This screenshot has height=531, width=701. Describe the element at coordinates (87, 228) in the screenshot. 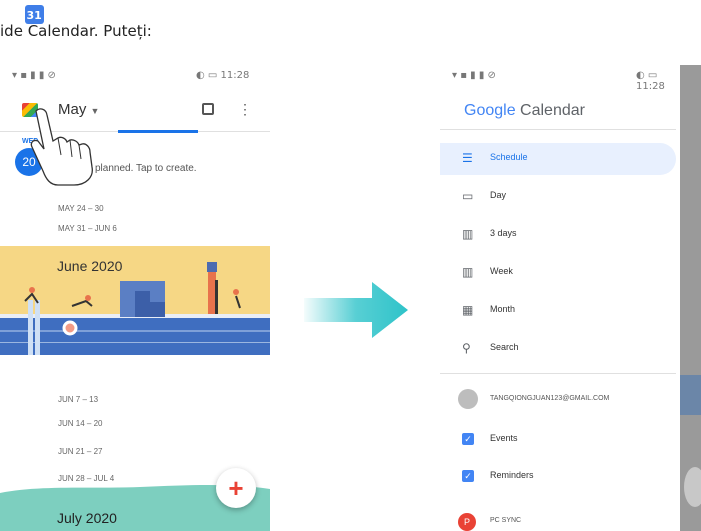

I see `week-range-row: MAY 31 – JUN 6` at that location.